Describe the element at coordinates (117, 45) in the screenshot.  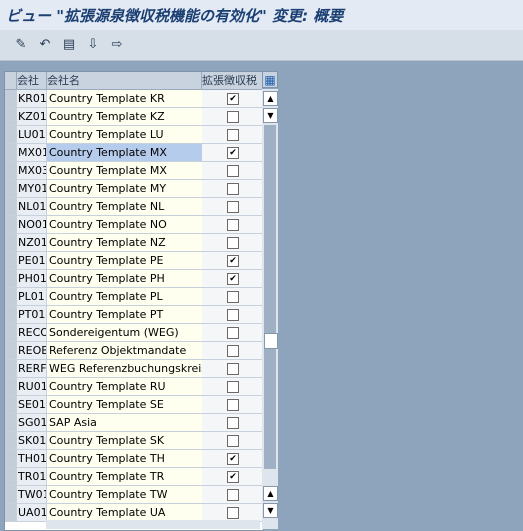
I see `export-icon: ⇨` at that location.